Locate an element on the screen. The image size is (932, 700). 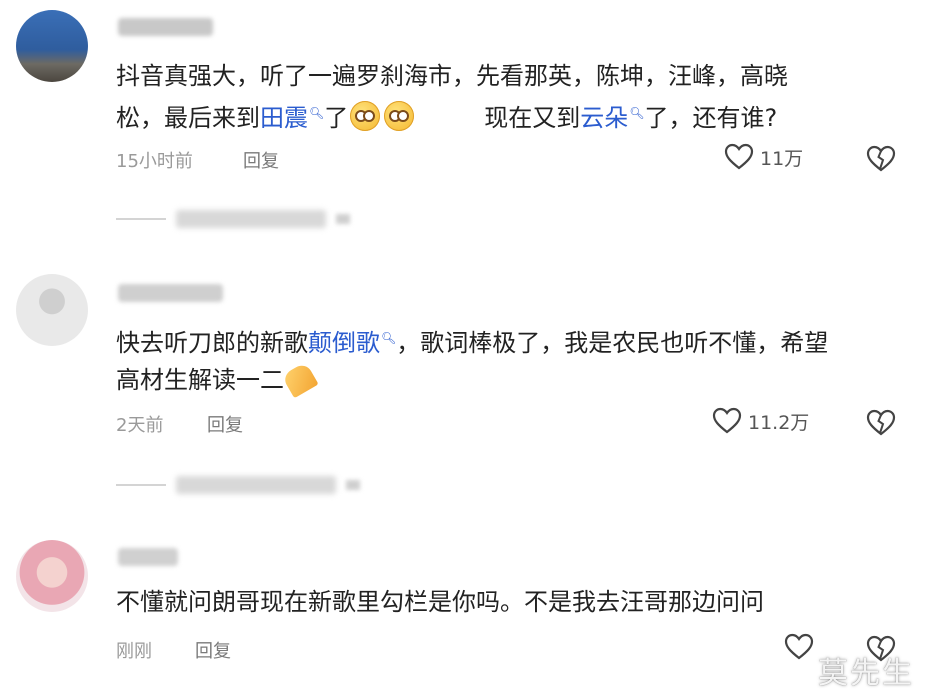
search-link: 颠倒歌 is located at coordinates (344, 343).